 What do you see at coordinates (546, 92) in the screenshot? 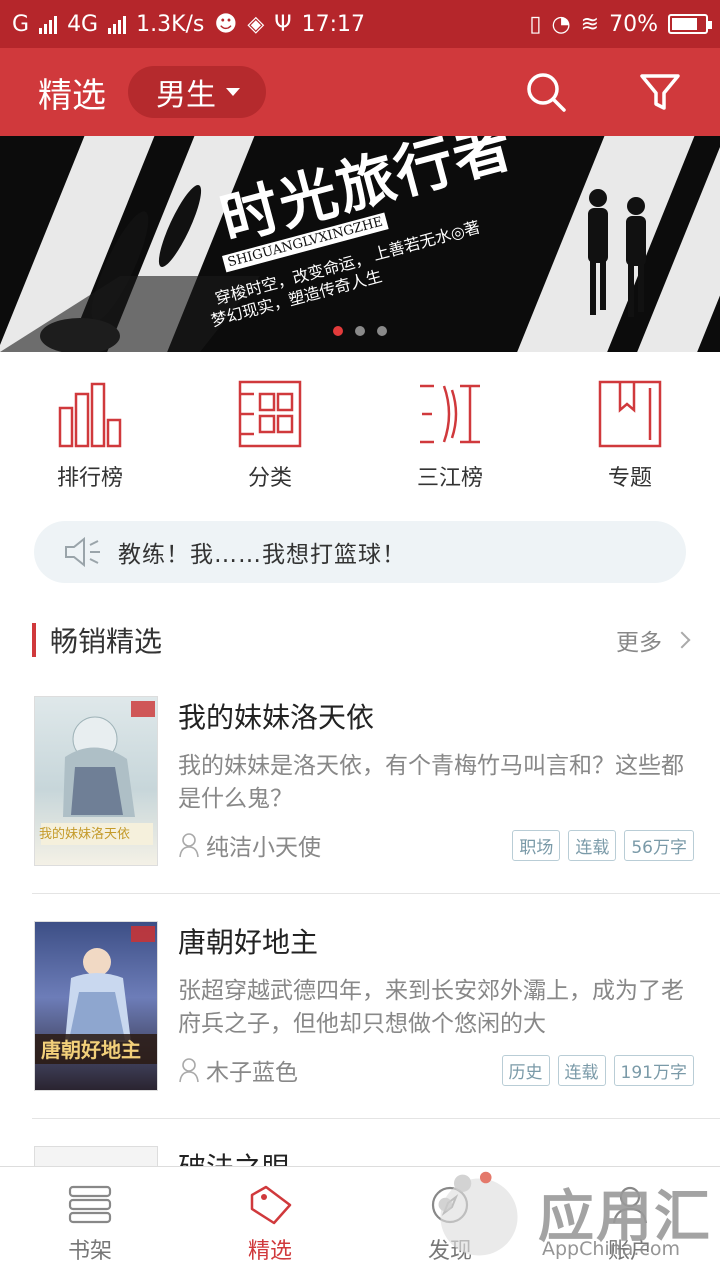
I see `search-icon` at bounding box center [546, 92].